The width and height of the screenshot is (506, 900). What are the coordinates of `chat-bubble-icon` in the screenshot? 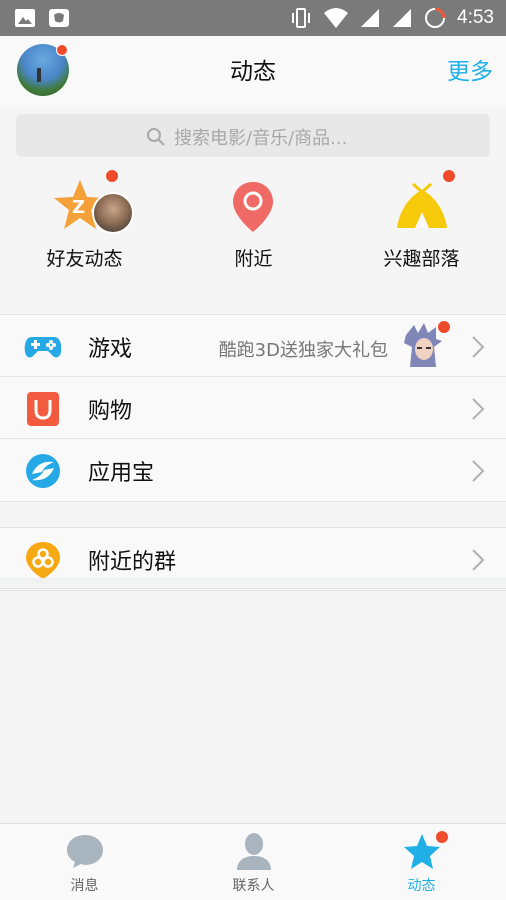 It's located at (84, 851).